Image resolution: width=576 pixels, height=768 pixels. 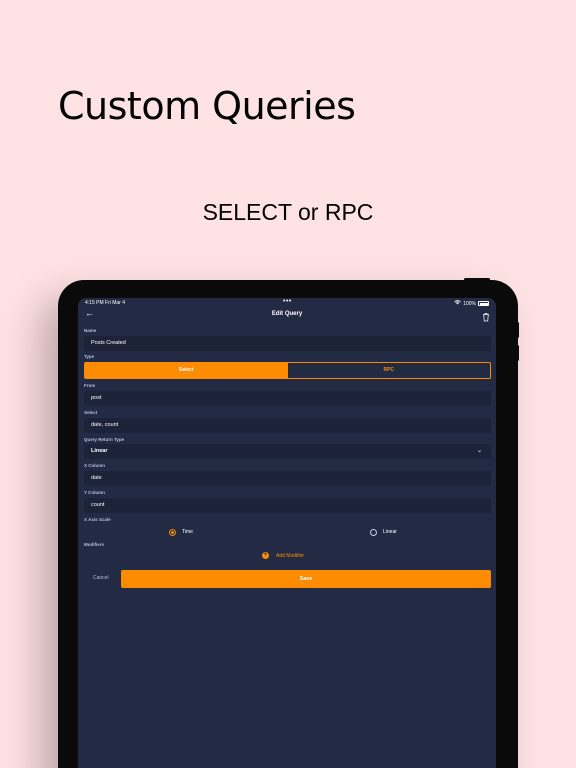 What do you see at coordinates (479, 451) in the screenshot?
I see `chevron-down-icon: ⌄` at bounding box center [479, 451].